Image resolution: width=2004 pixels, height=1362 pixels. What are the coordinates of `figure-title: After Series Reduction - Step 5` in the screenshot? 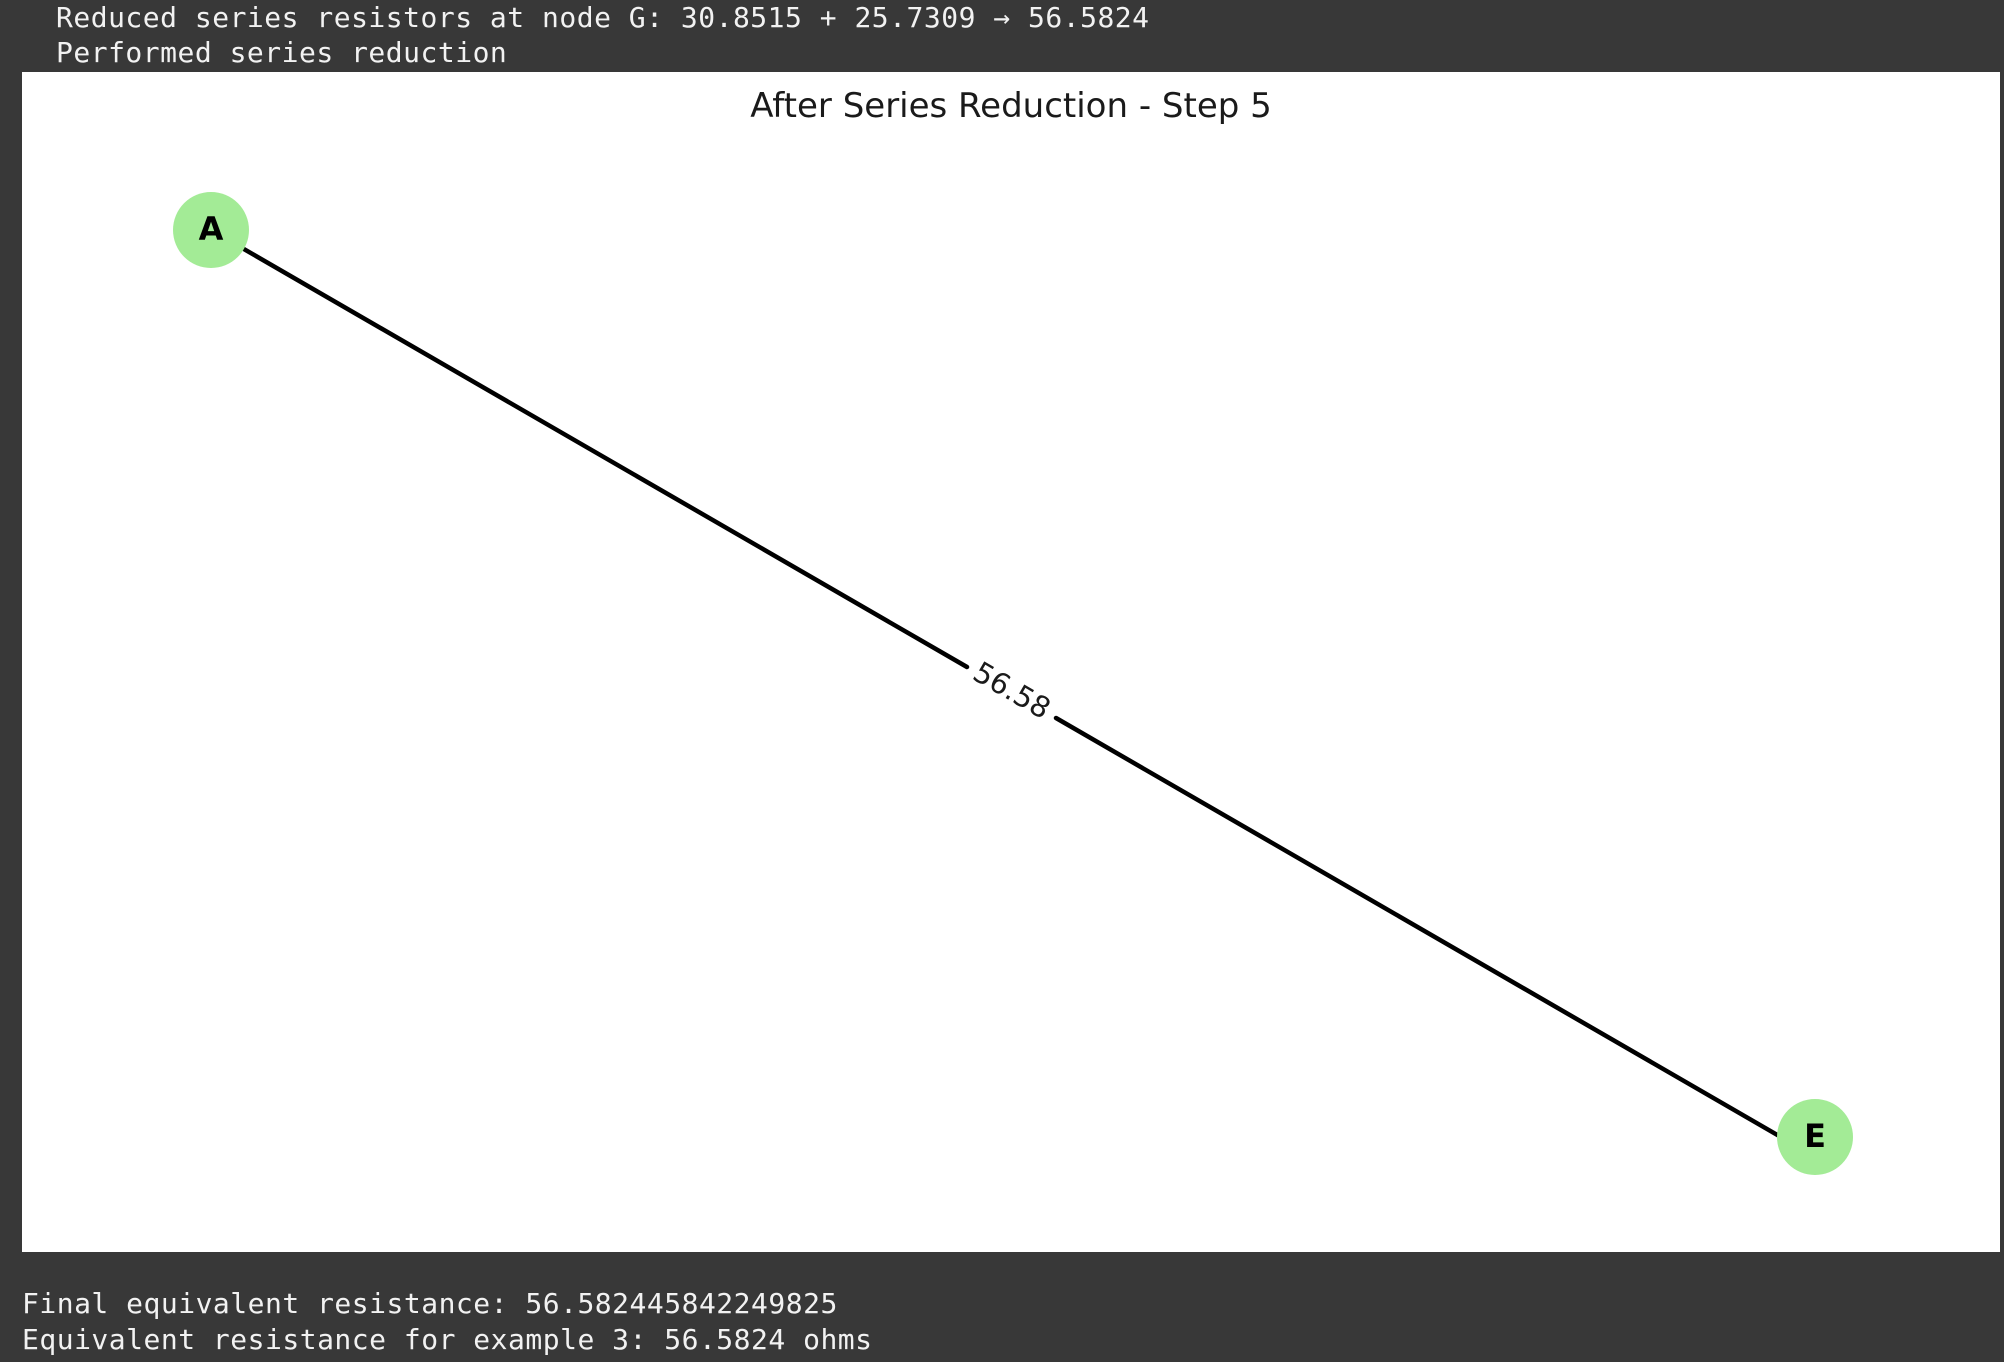 It's located at (1011, 106).